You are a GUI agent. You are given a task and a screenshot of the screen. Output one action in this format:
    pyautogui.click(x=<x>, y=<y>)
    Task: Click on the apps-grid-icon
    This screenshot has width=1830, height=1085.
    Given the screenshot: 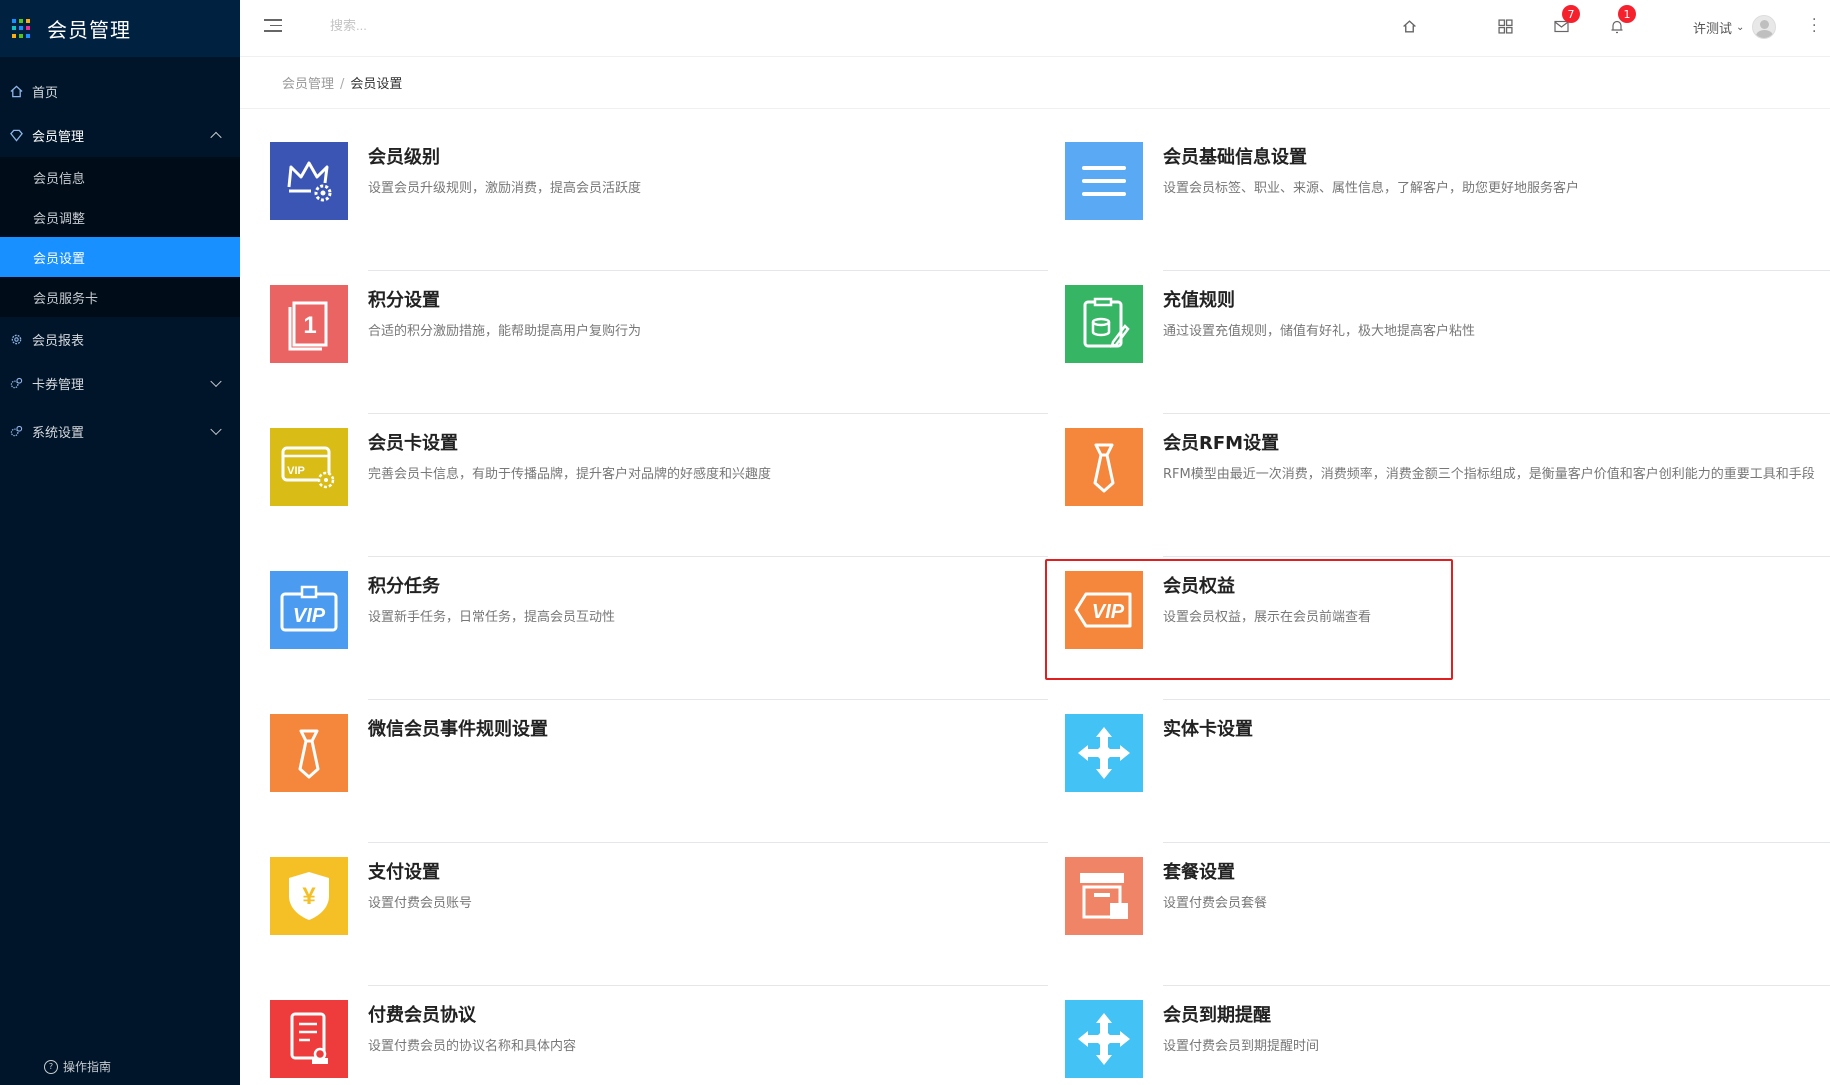 What is the action you would take?
    pyautogui.click(x=22, y=28)
    